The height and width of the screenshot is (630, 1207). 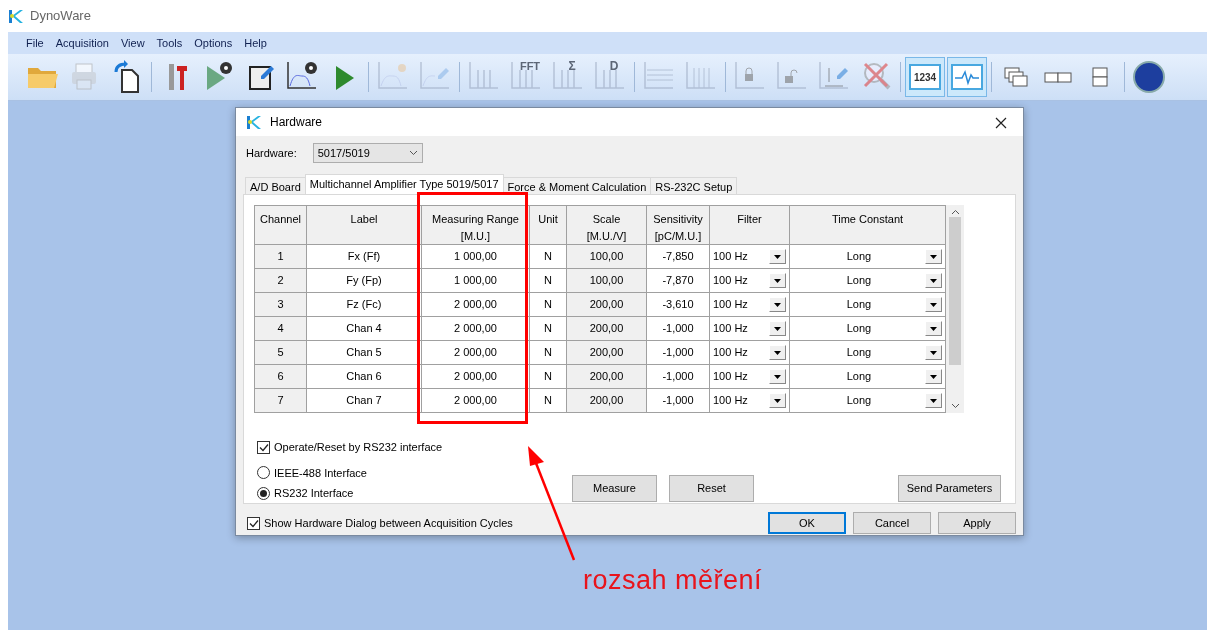 What do you see at coordinates (364, 225) in the screenshot?
I see `column-header: Label` at bounding box center [364, 225].